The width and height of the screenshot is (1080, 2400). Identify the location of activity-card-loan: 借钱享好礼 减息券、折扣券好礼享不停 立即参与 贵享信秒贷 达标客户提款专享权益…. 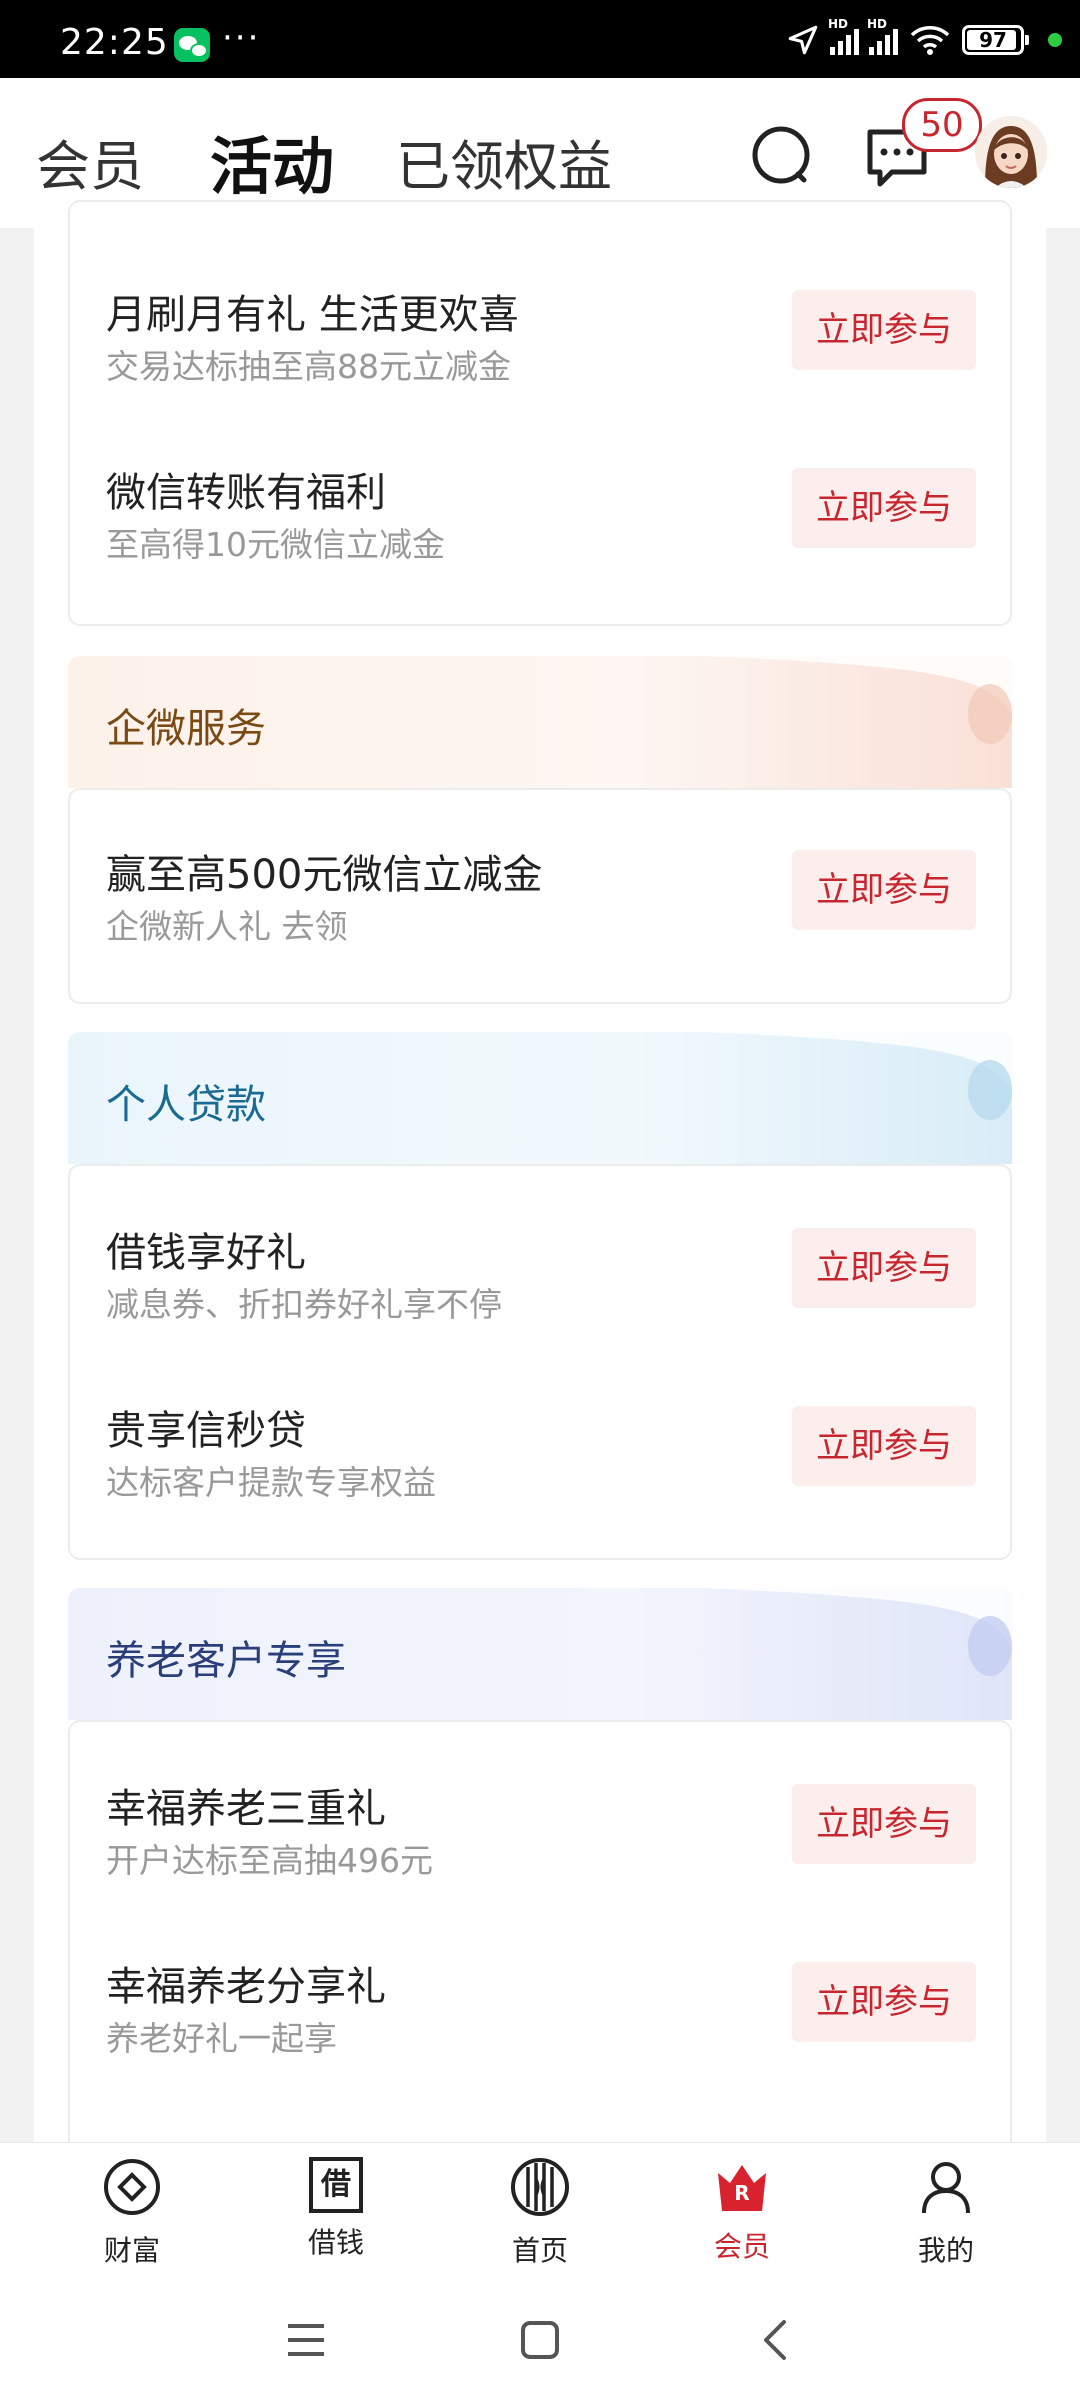
(540, 1362).